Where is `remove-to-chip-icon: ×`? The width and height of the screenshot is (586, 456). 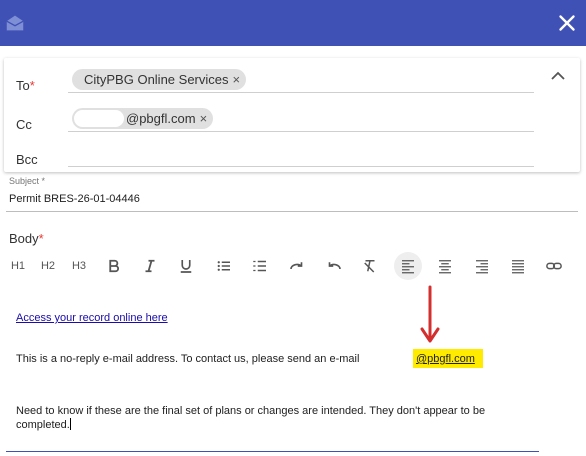 remove-to-chip-icon: × is located at coordinates (237, 79).